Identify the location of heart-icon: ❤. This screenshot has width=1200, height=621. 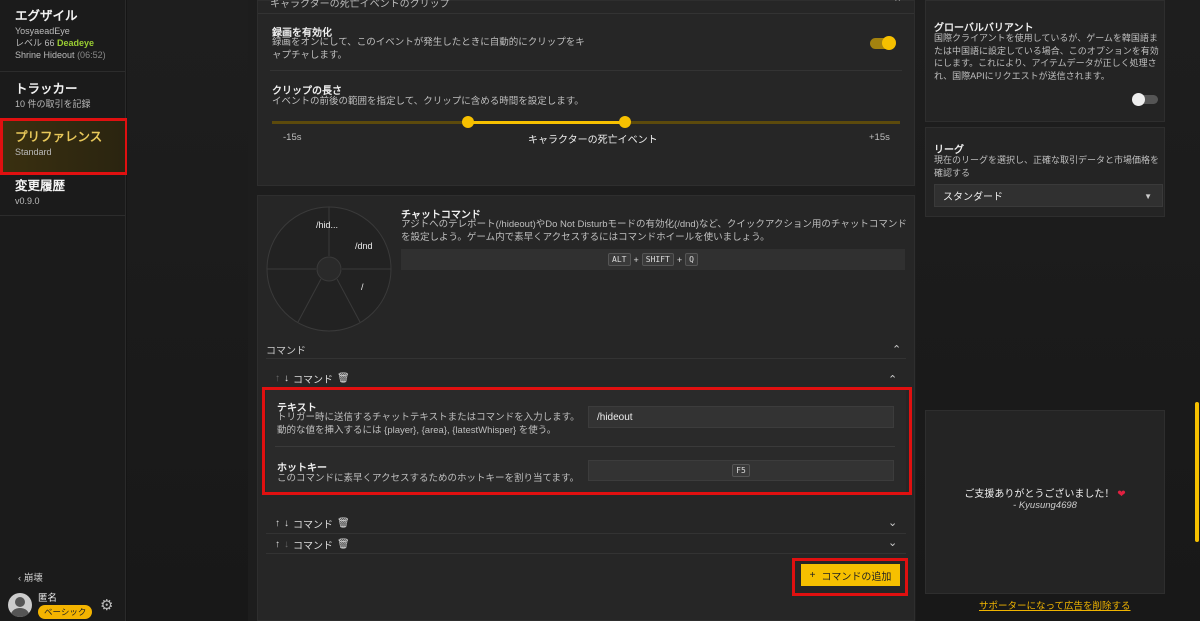
(1121, 494).